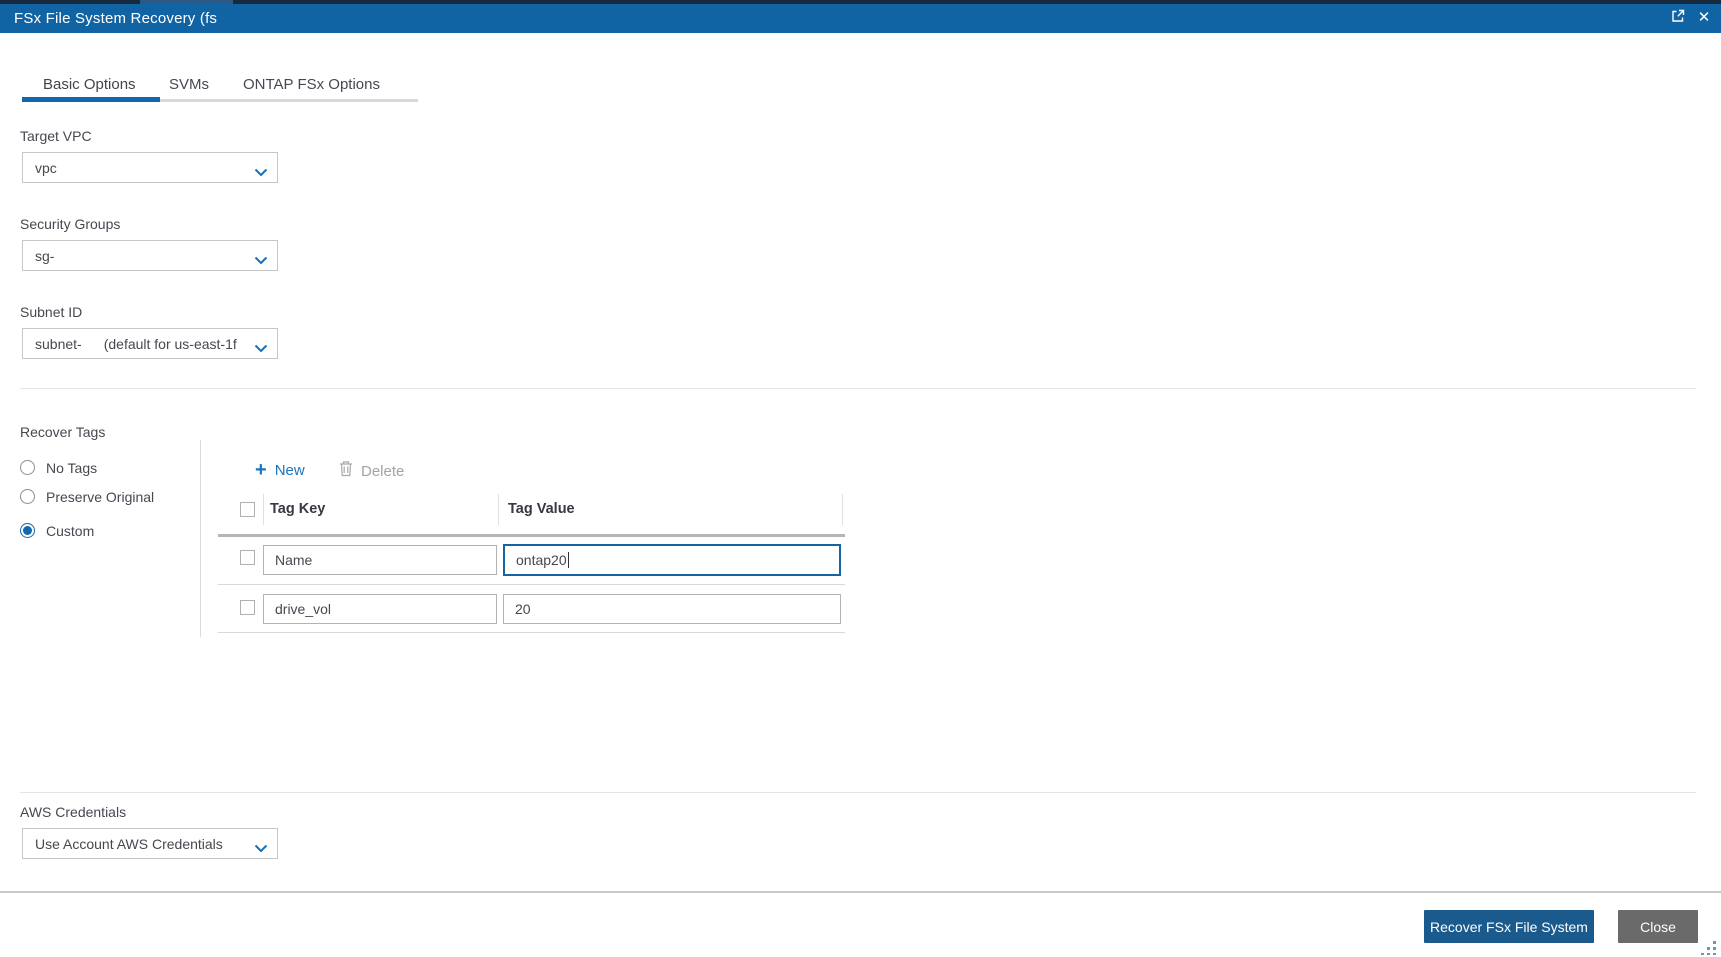  What do you see at coordinates (116, 18) in the screenshot?
I see `dialog-title: FSx File System Recovery (fs` at bounding box center [116, 18].